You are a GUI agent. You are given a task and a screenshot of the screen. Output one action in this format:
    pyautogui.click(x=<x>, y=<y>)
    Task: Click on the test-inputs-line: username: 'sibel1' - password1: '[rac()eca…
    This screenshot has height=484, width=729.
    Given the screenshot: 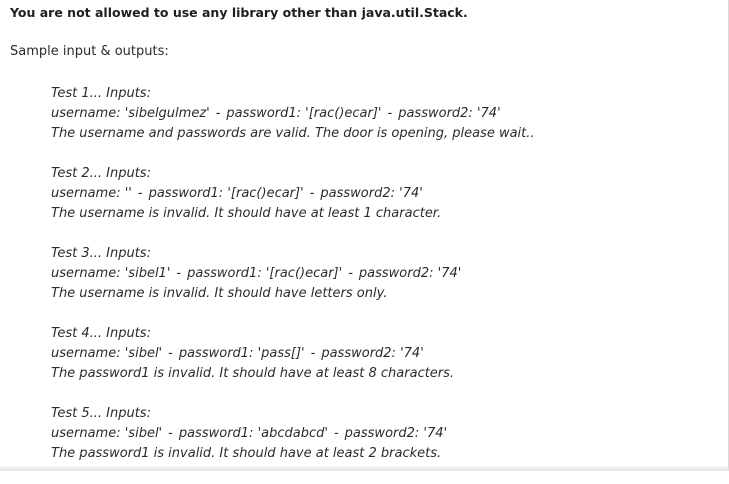 What is the action you would take?
    pyautogui.click(x=381, y=274)
    